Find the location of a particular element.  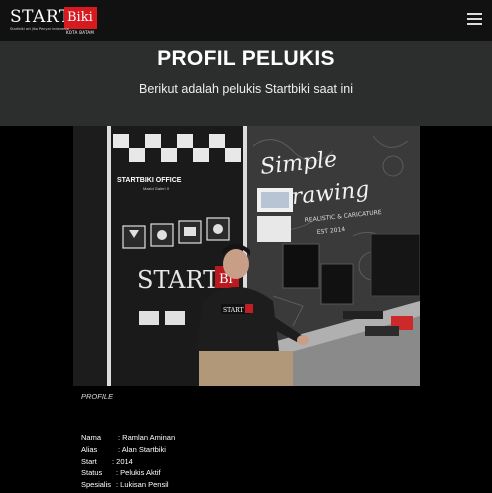

detail-label: Status is located at coordinates (92, 473).